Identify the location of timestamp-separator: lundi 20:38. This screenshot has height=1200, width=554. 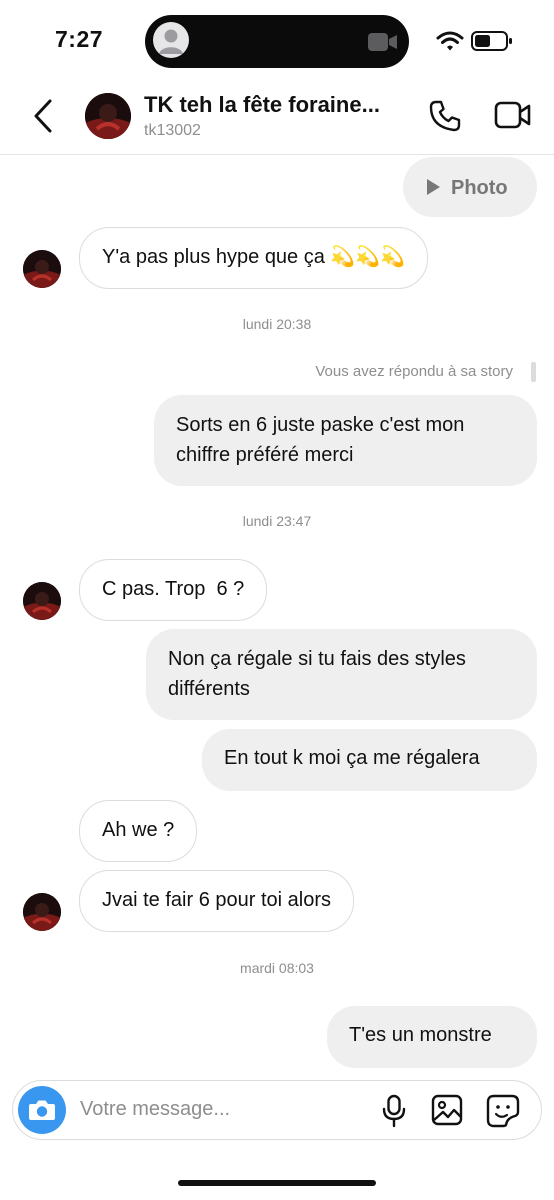
(277, 324).